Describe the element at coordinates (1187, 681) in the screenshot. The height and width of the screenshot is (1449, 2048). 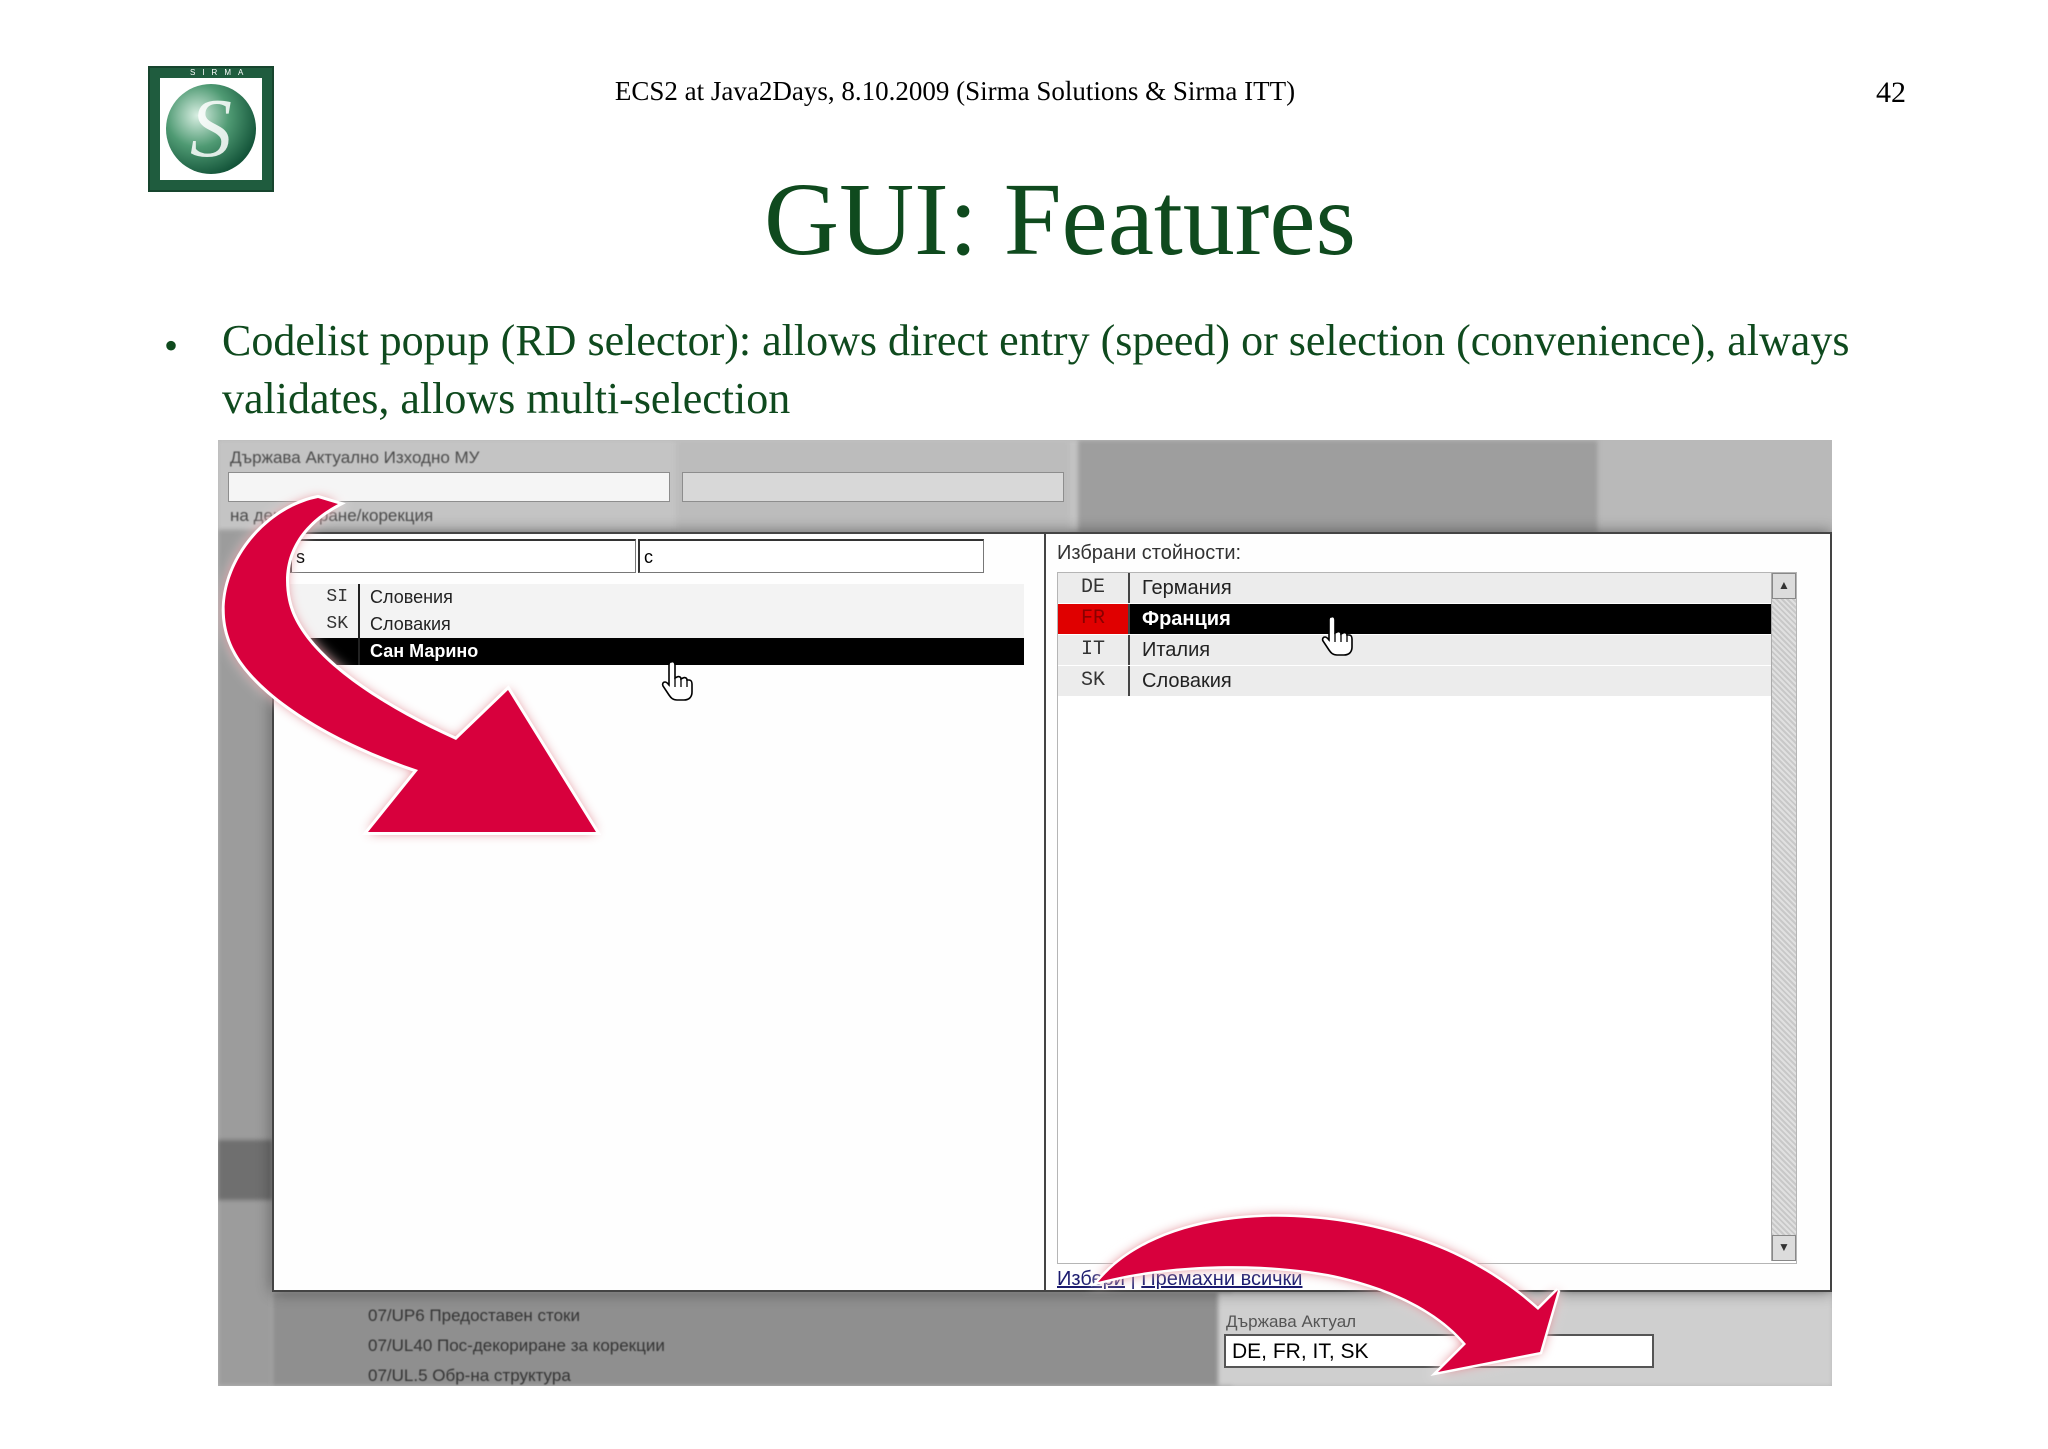
I see `selected-name: Словакия` at that location.